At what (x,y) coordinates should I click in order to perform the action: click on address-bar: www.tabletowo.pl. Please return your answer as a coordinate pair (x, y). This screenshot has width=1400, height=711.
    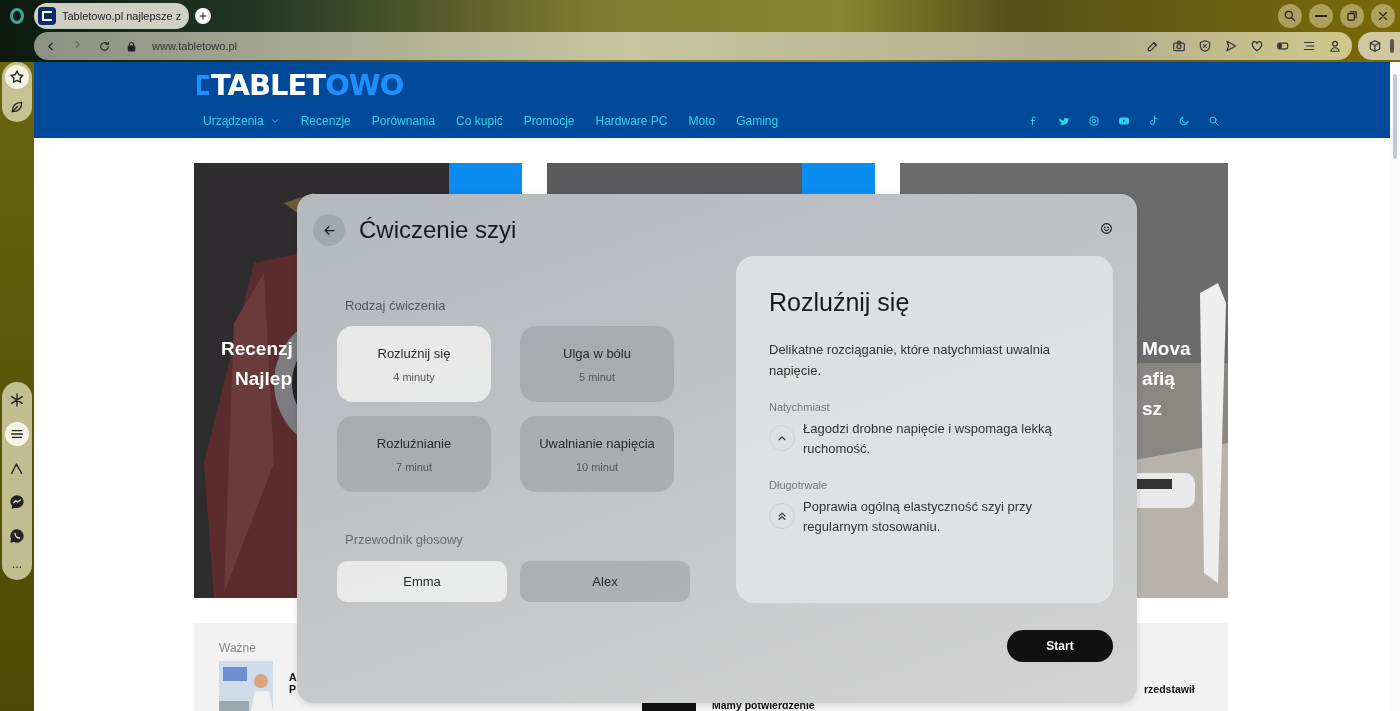
    Looking at the image, I should click on (693, 46).